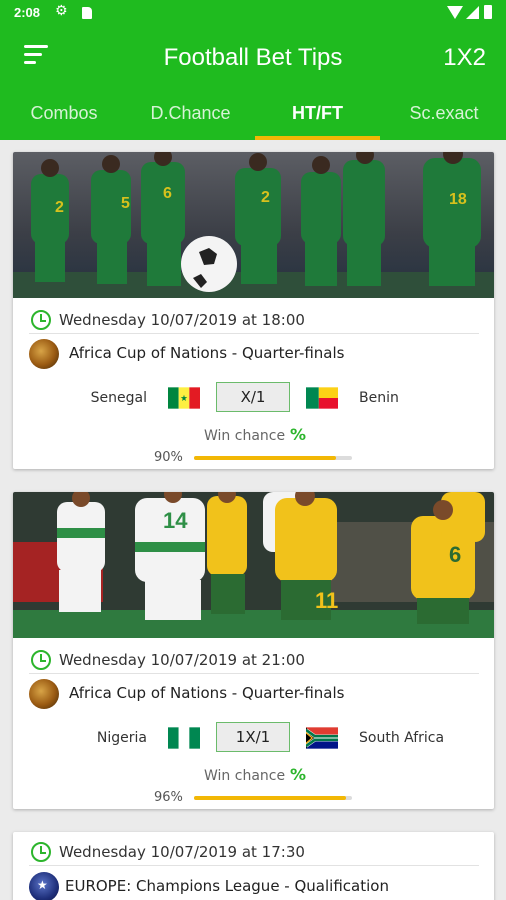  I want to click on tab-combos: Combos, so click(64, 116).